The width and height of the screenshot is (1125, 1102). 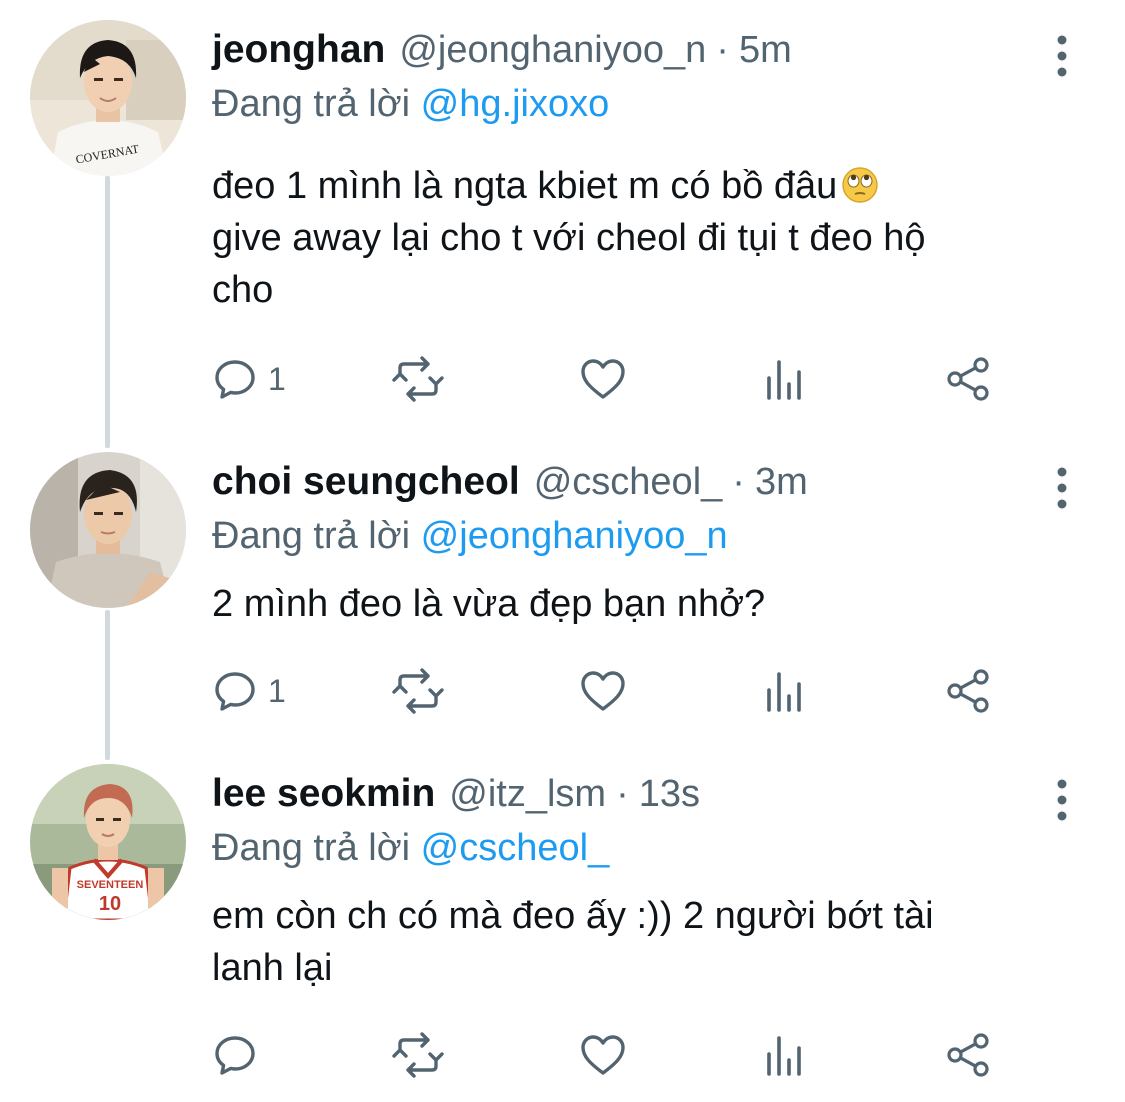 I want to click on avatar-jeonghan: COVERNAT, so click(x=108, y=98).